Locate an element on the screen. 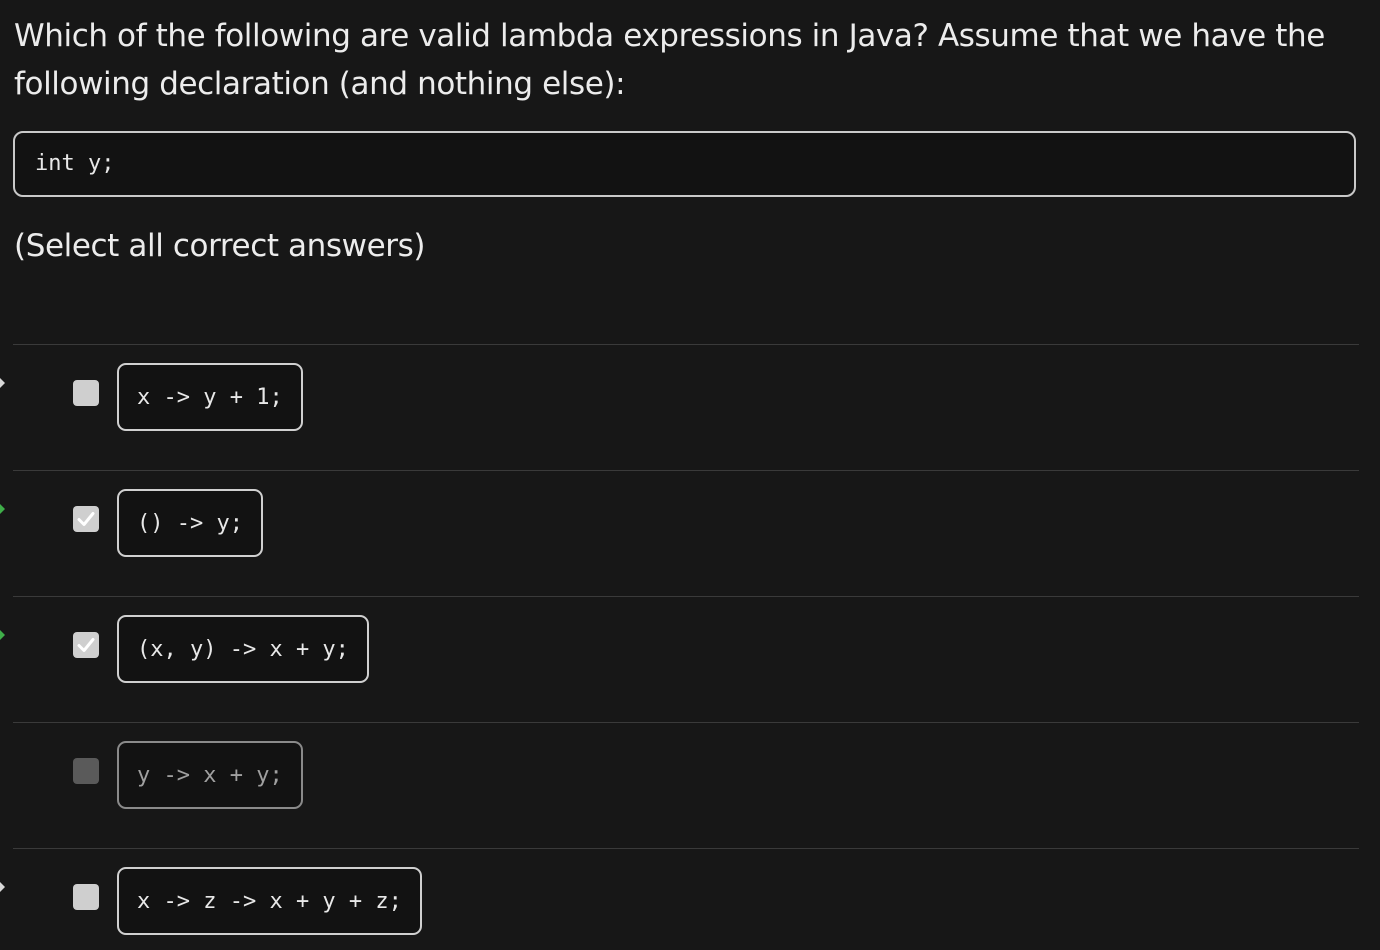 The width and height of the screenshot is (1380, 950). answer-3-checkbox is located at coordinates (86, 645).